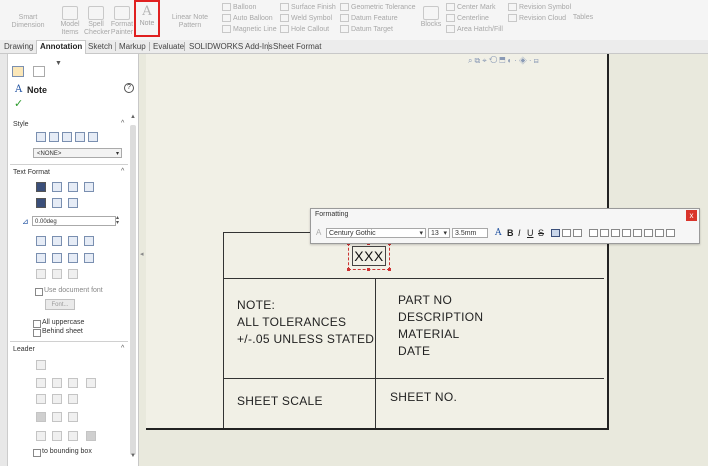  I want to click on leader-style-b-icon, so click(57, 417).